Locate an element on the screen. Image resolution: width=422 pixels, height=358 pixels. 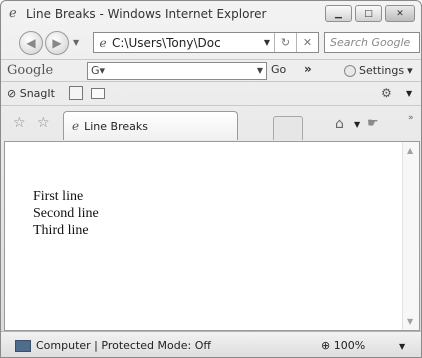
scroll-down-icon: ▼ is located at coordinates (410, 321).